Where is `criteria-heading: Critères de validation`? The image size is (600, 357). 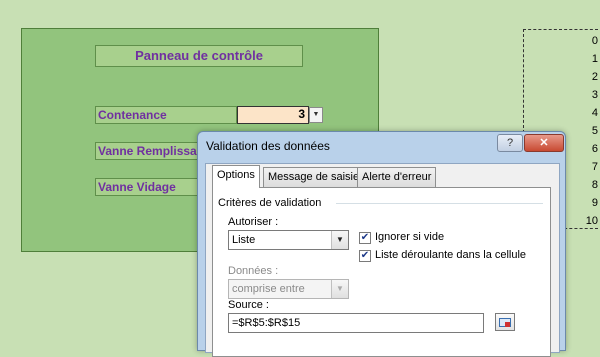
criteria-heading: Critères de validation is located at coordinates (270, 203).